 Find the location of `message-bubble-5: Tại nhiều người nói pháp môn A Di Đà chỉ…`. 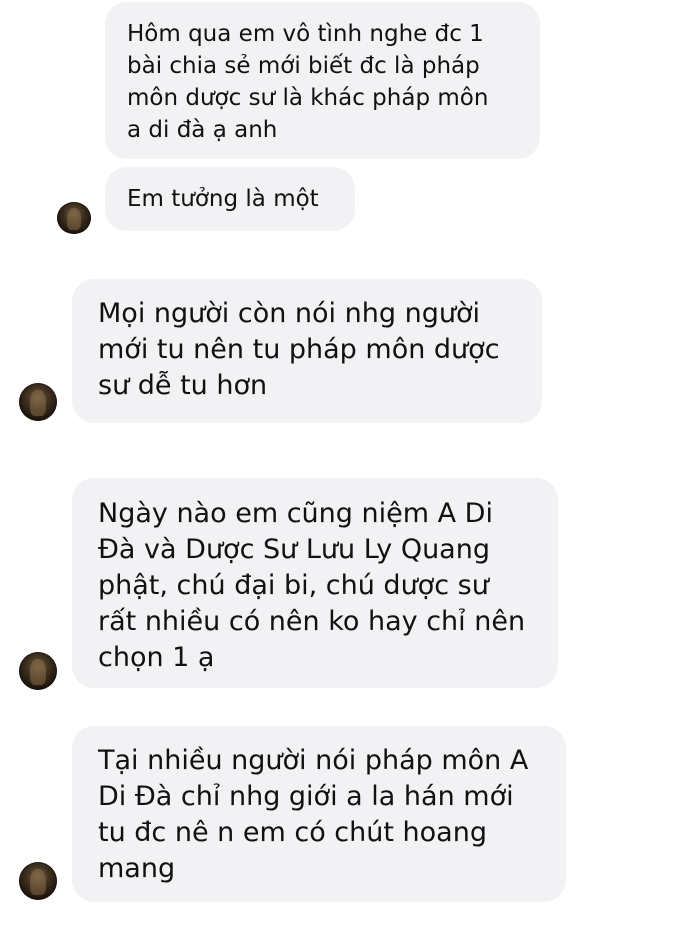

message-bubble-5: Tại nhiều người nói pháp môn A Di Đà chỉ… is located at coordinates (319, 814).